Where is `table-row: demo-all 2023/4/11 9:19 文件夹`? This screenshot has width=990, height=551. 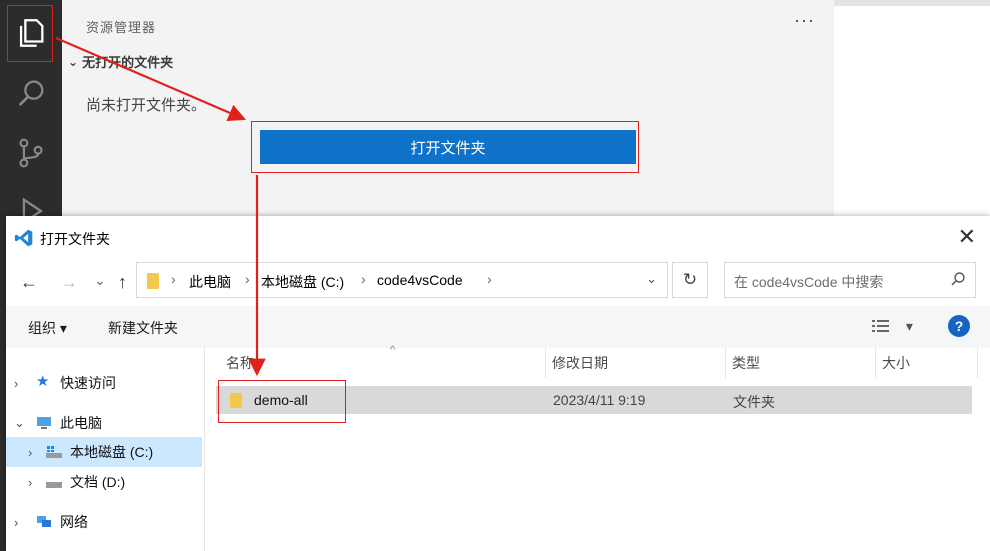
table-row: demo-all 2023/4/11 9:19 文件夹 is located at coordinates (594, 400).